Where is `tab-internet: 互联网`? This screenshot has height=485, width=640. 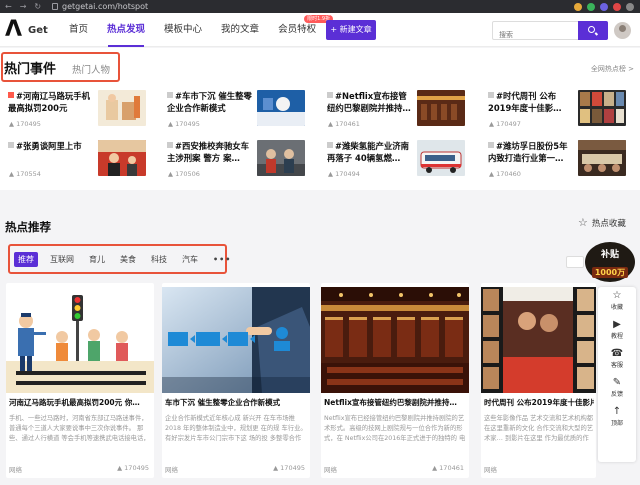
tab-internet: 互联网 is located at coordinates (62, 259).